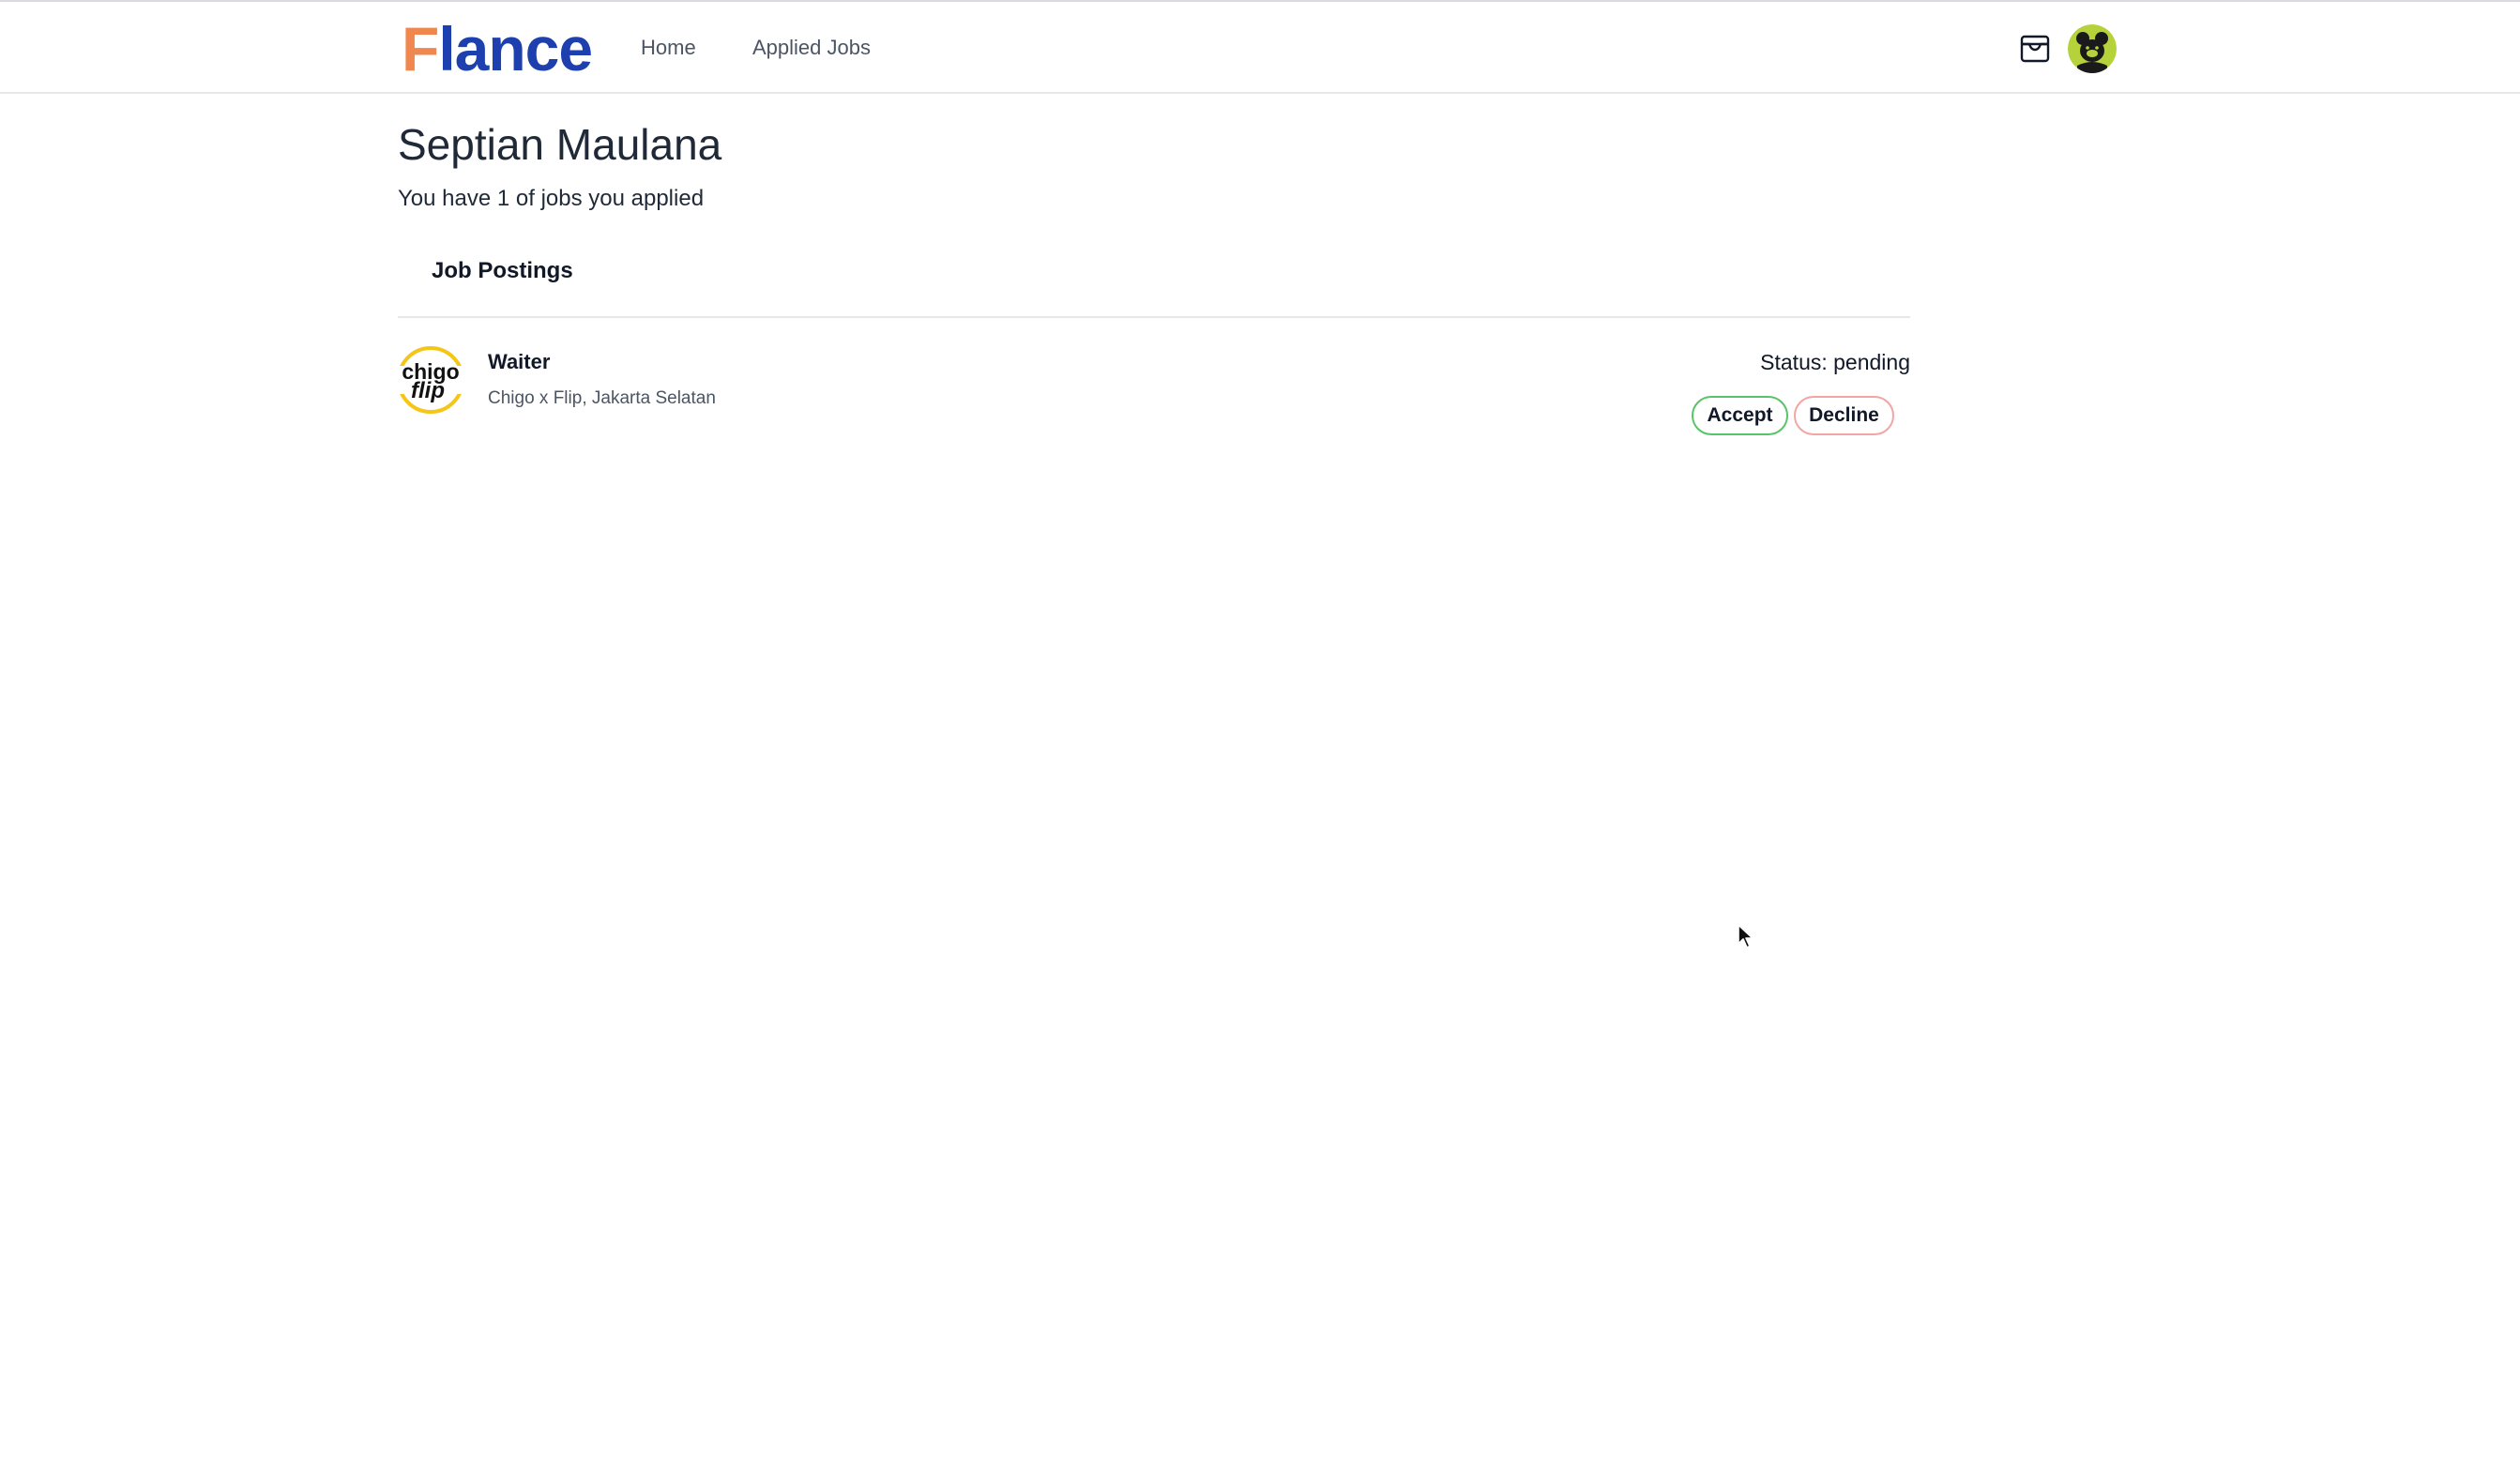 The height and width of the screenshot is (1471, 2520). I want to click on accept-button: Accept, so click(1740, 415).